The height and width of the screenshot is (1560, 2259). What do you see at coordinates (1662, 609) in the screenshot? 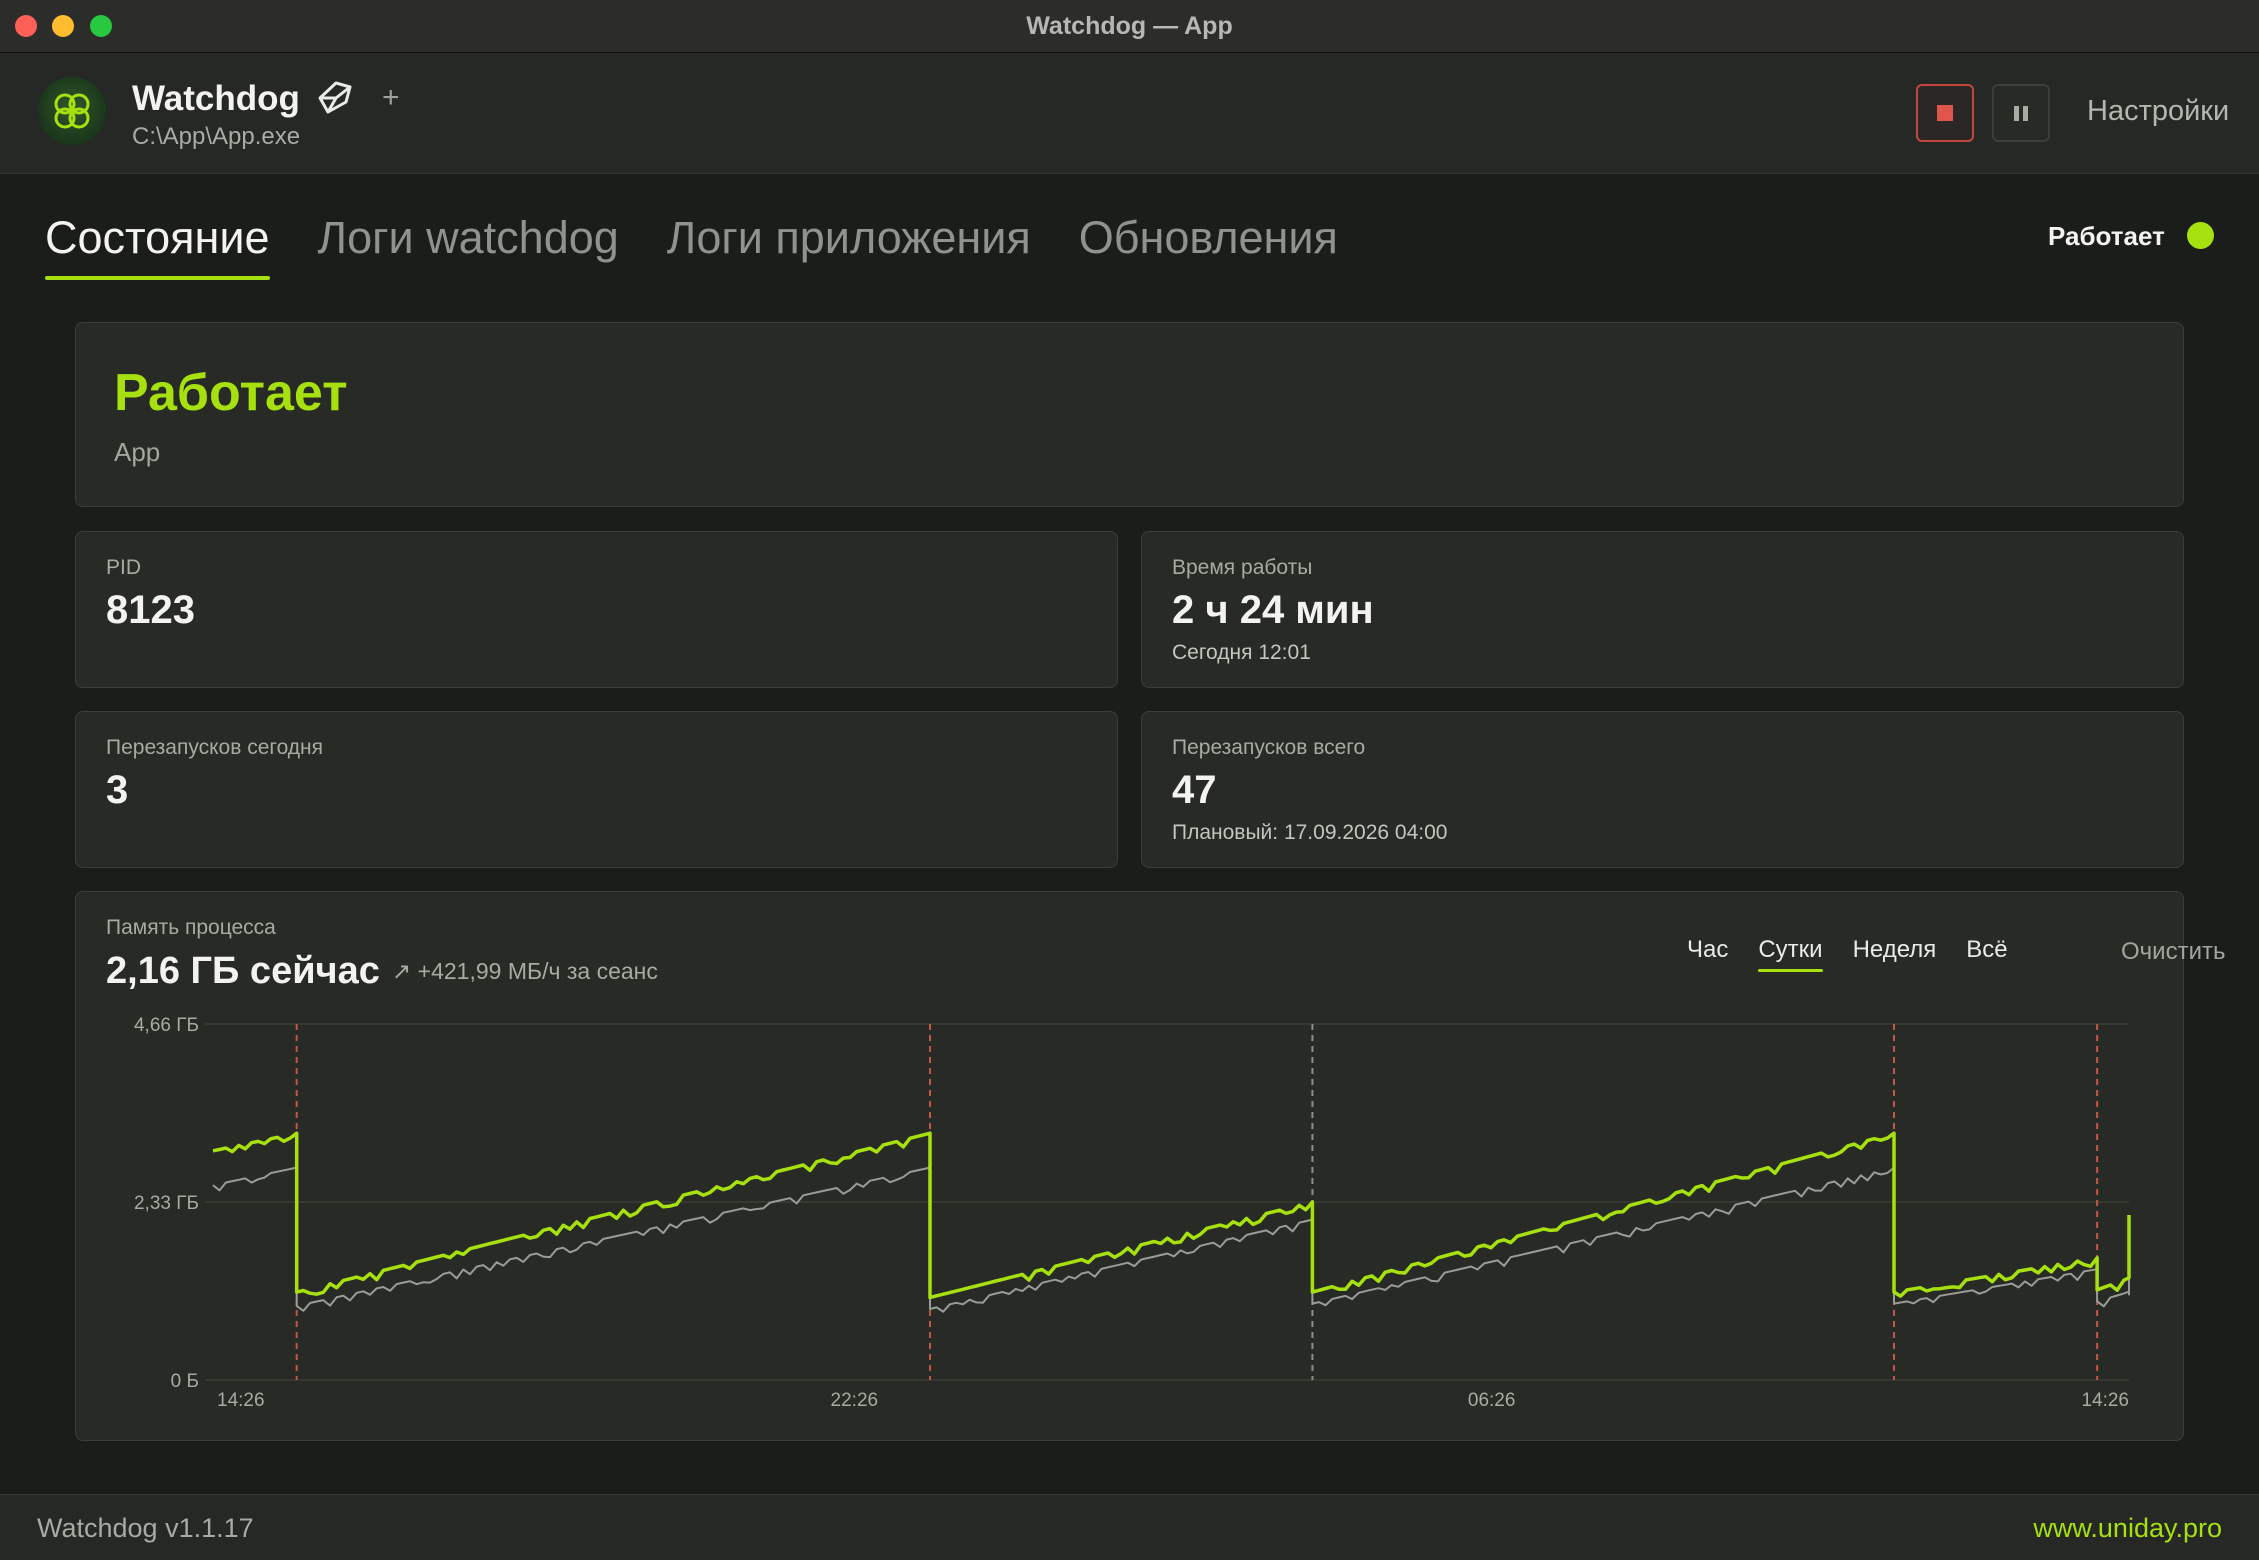
I see `uptime-card: Время работы 2 ч 24 мин Сегодня 12:01` at bounding box center [1662, 609].